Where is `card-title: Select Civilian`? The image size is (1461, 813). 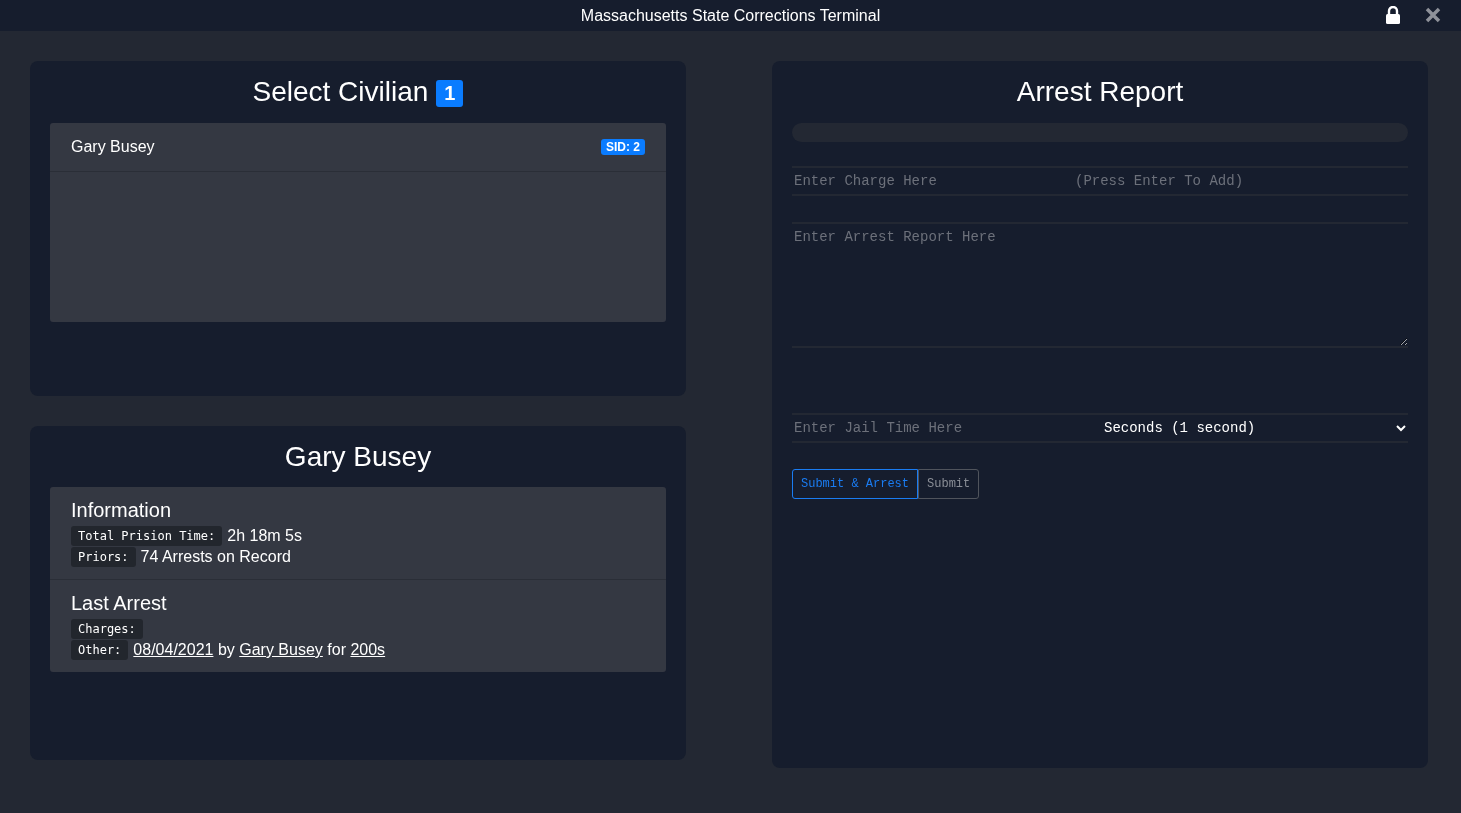 card-title: Select Civilian is located at coordinates (340, 92).